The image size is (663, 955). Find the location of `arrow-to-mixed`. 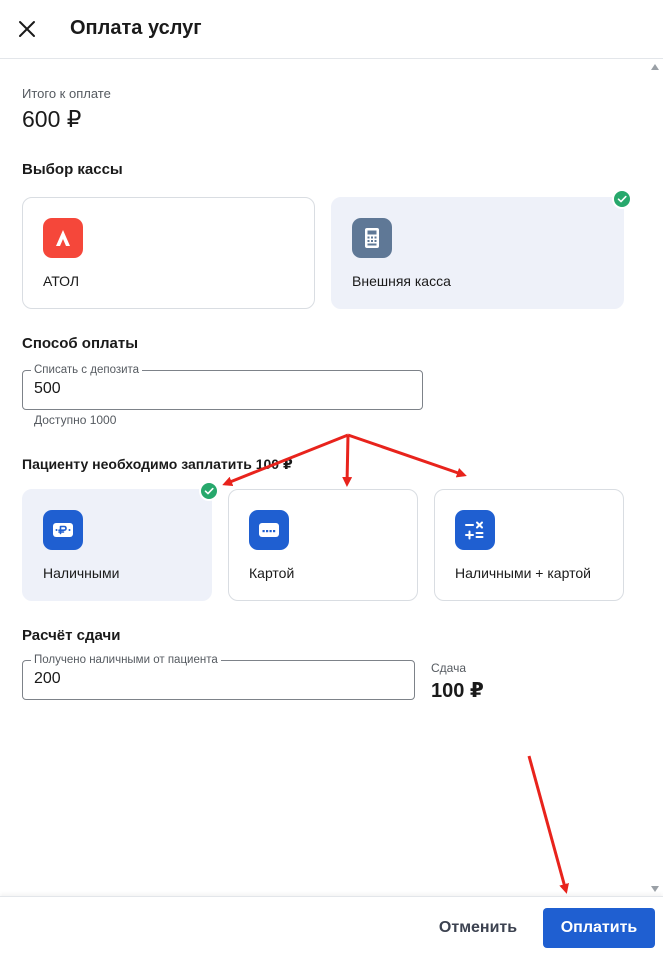

arrow-to-mixed is located at coordinates (407, 455).